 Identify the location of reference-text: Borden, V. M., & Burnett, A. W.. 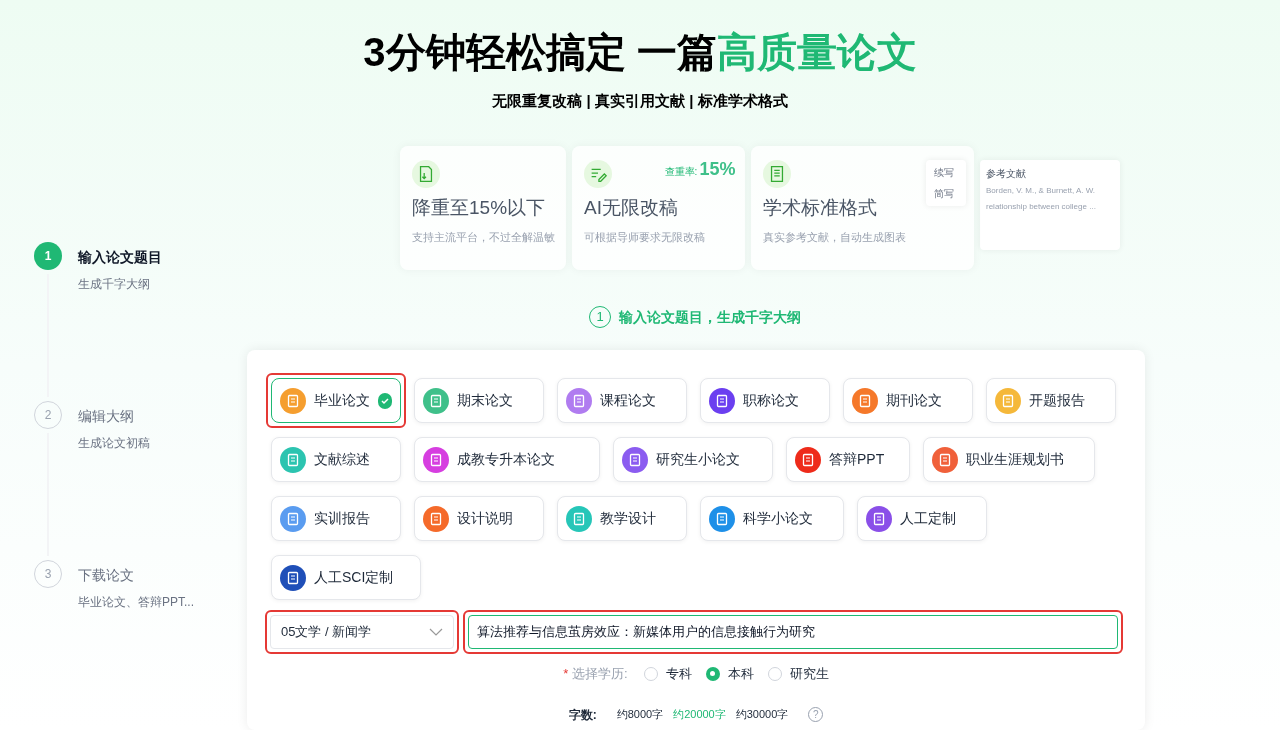
(1041, 191).